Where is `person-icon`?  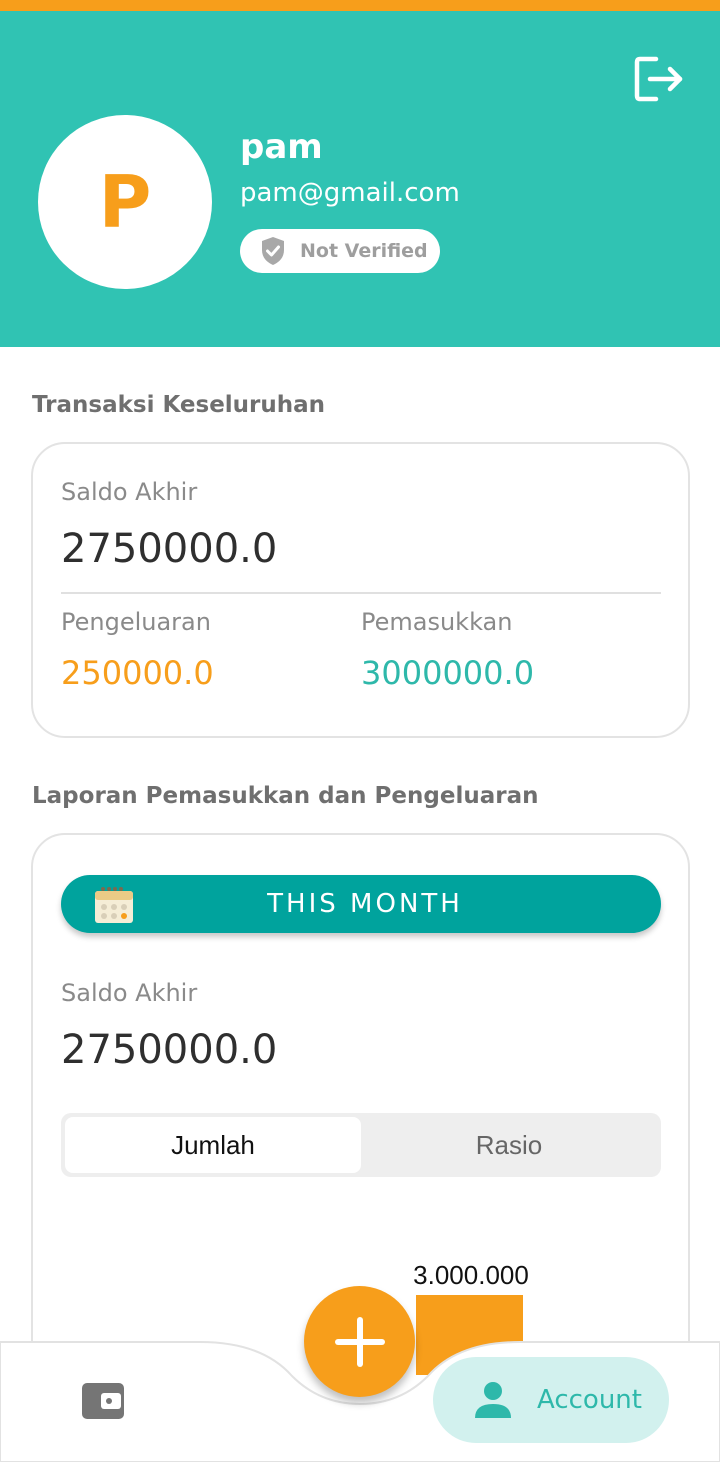
person-icon is located at coordinates (493, 1400).